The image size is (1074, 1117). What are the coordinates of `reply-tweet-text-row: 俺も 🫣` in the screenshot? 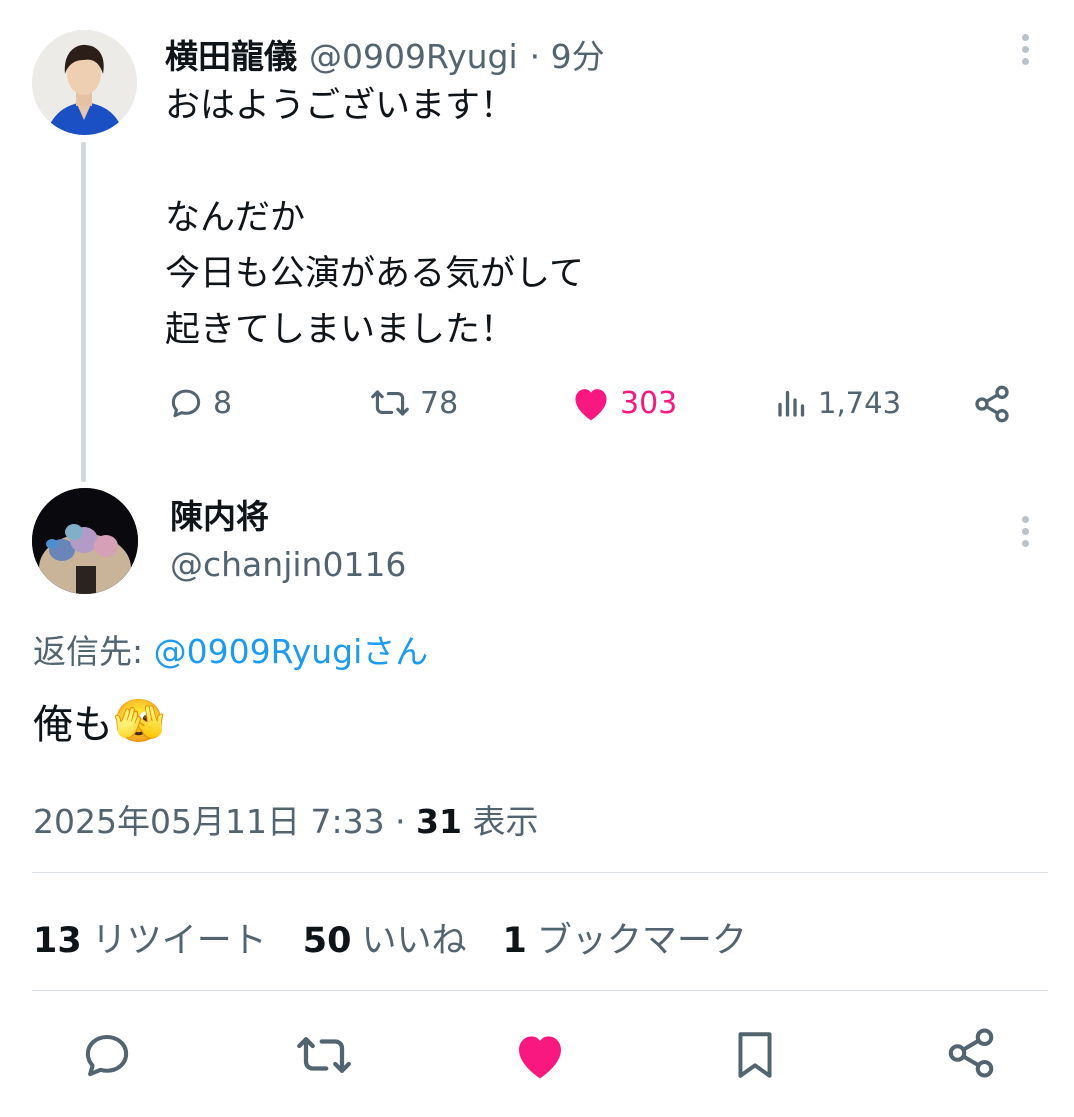 It's located at (99, 721).